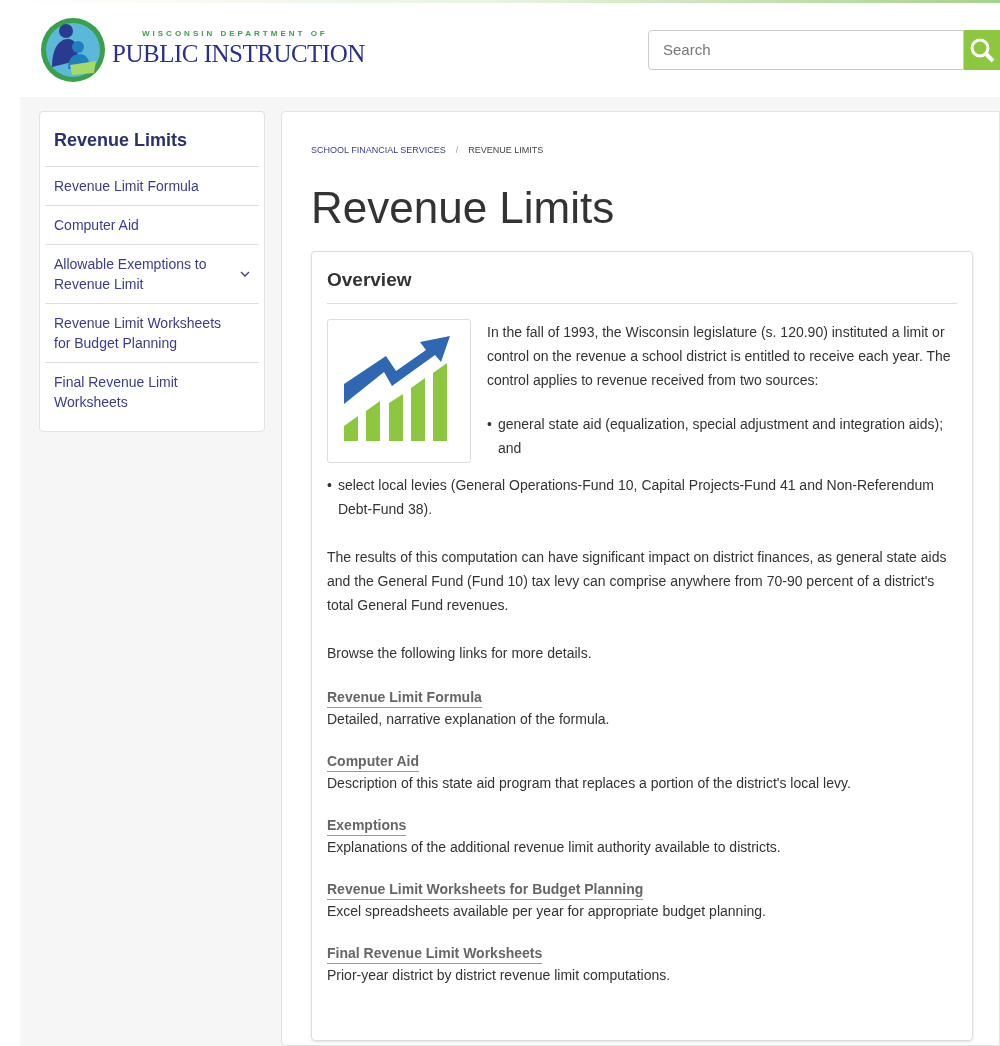 This screenshot has width=1000, height=1046. Describe the element at coordinates (373, 761) in the screenshot. I see `resource-link: Computer Aid` at that location.